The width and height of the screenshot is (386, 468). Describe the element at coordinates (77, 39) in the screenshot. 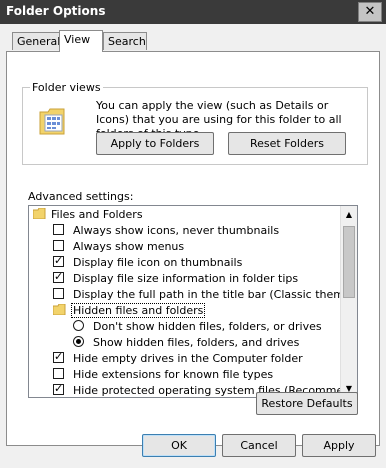

I see `tab-view-label: View` at that location.